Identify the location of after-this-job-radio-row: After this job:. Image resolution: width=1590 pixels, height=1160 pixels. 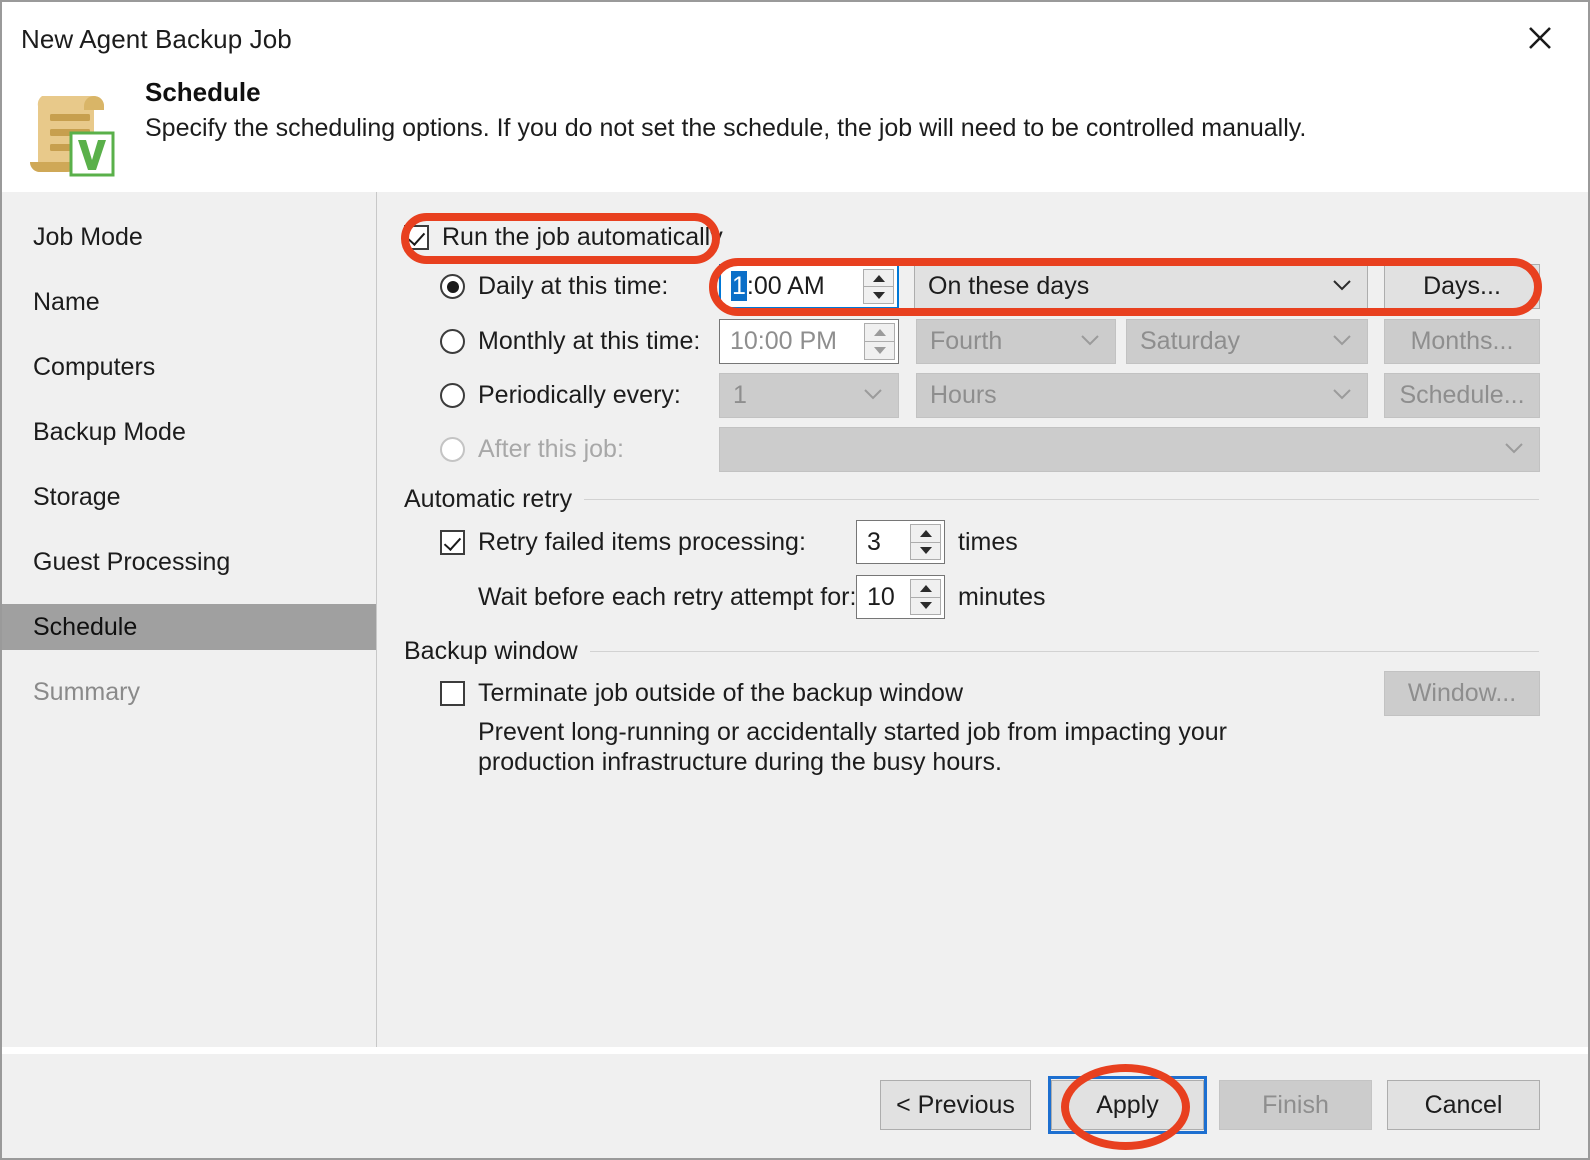
(532, 449).